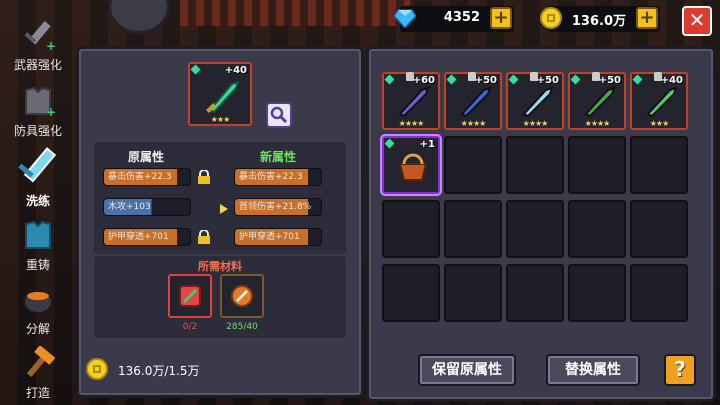 The width and height of the screenshot is (720, 405). I want to click on arrow-right-icon, so click(224, 209).